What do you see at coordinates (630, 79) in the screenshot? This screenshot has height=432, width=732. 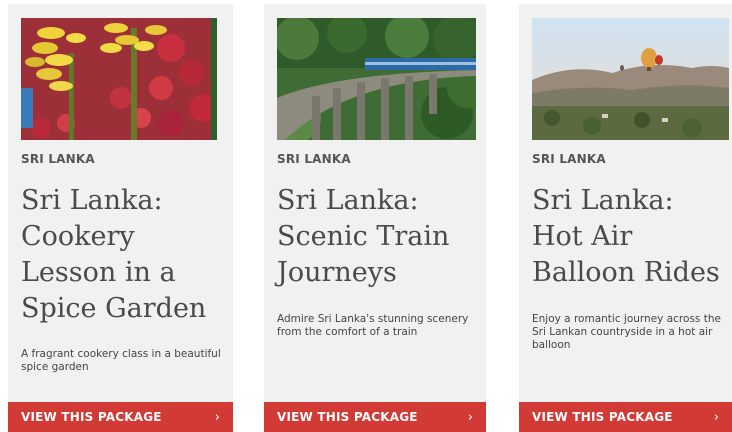 I see `package-image-hot-air-balloon` at bounding box center [630, 79].